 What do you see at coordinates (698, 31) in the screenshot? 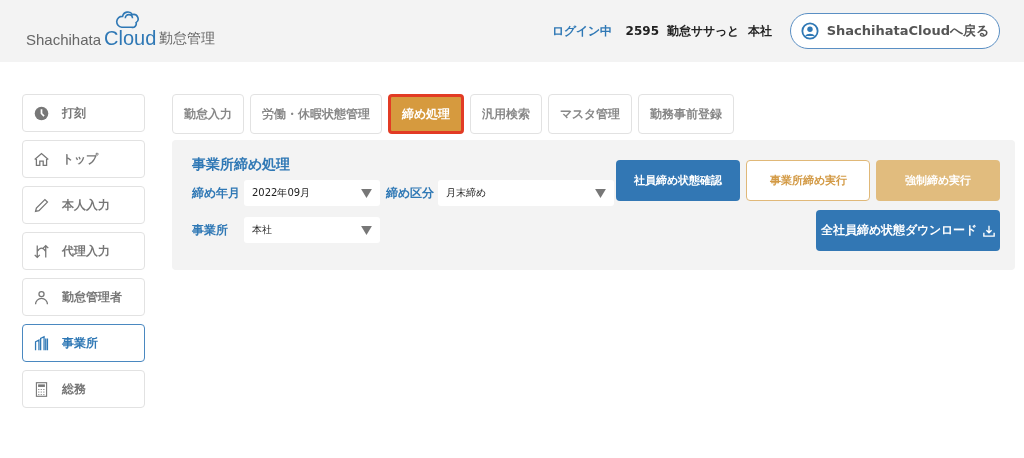
I see `user-info: 2595 勤怠ササっと 本社` at bounding box center [698, 31].